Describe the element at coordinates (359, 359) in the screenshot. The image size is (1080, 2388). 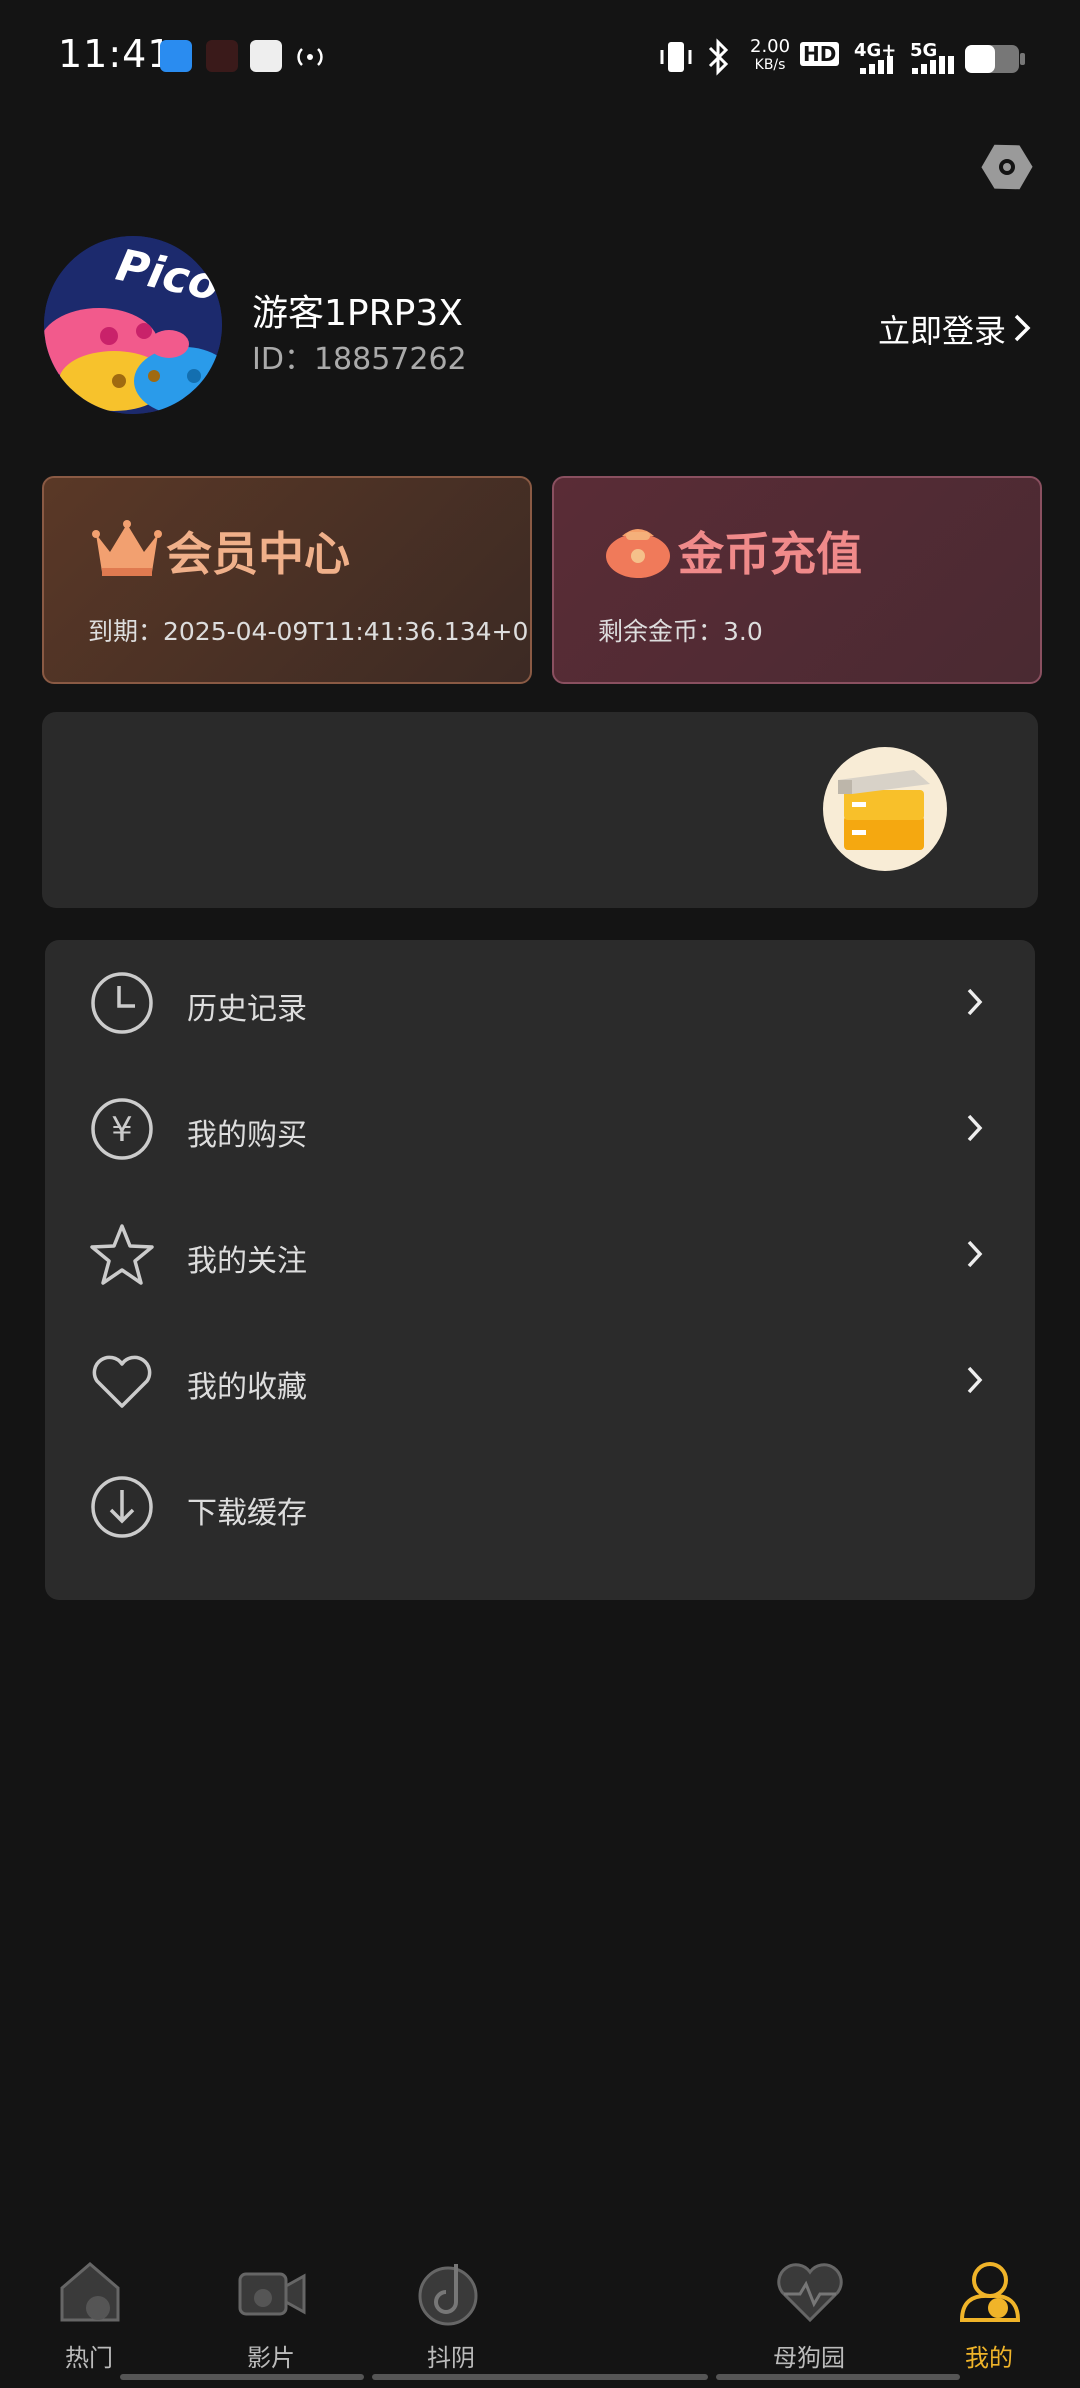
I see `user-id: ID：18857262` at that location.